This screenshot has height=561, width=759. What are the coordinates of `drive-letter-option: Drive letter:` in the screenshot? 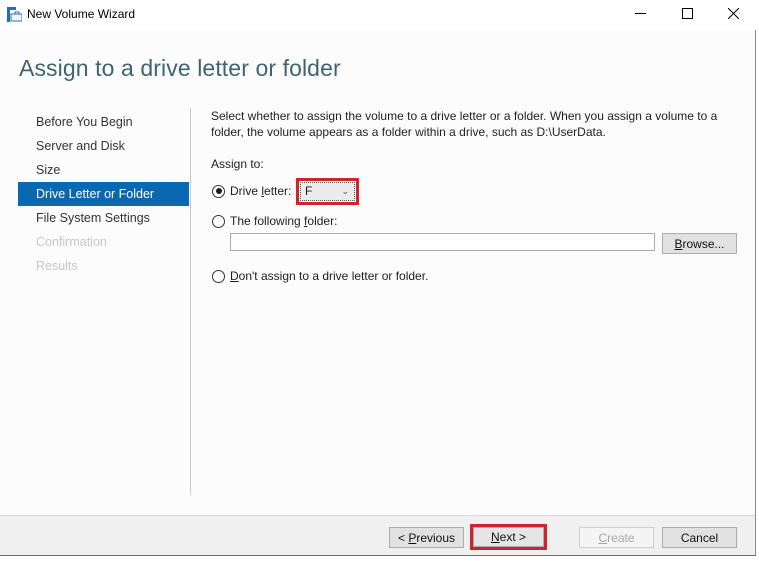 It's located at (251, 191).